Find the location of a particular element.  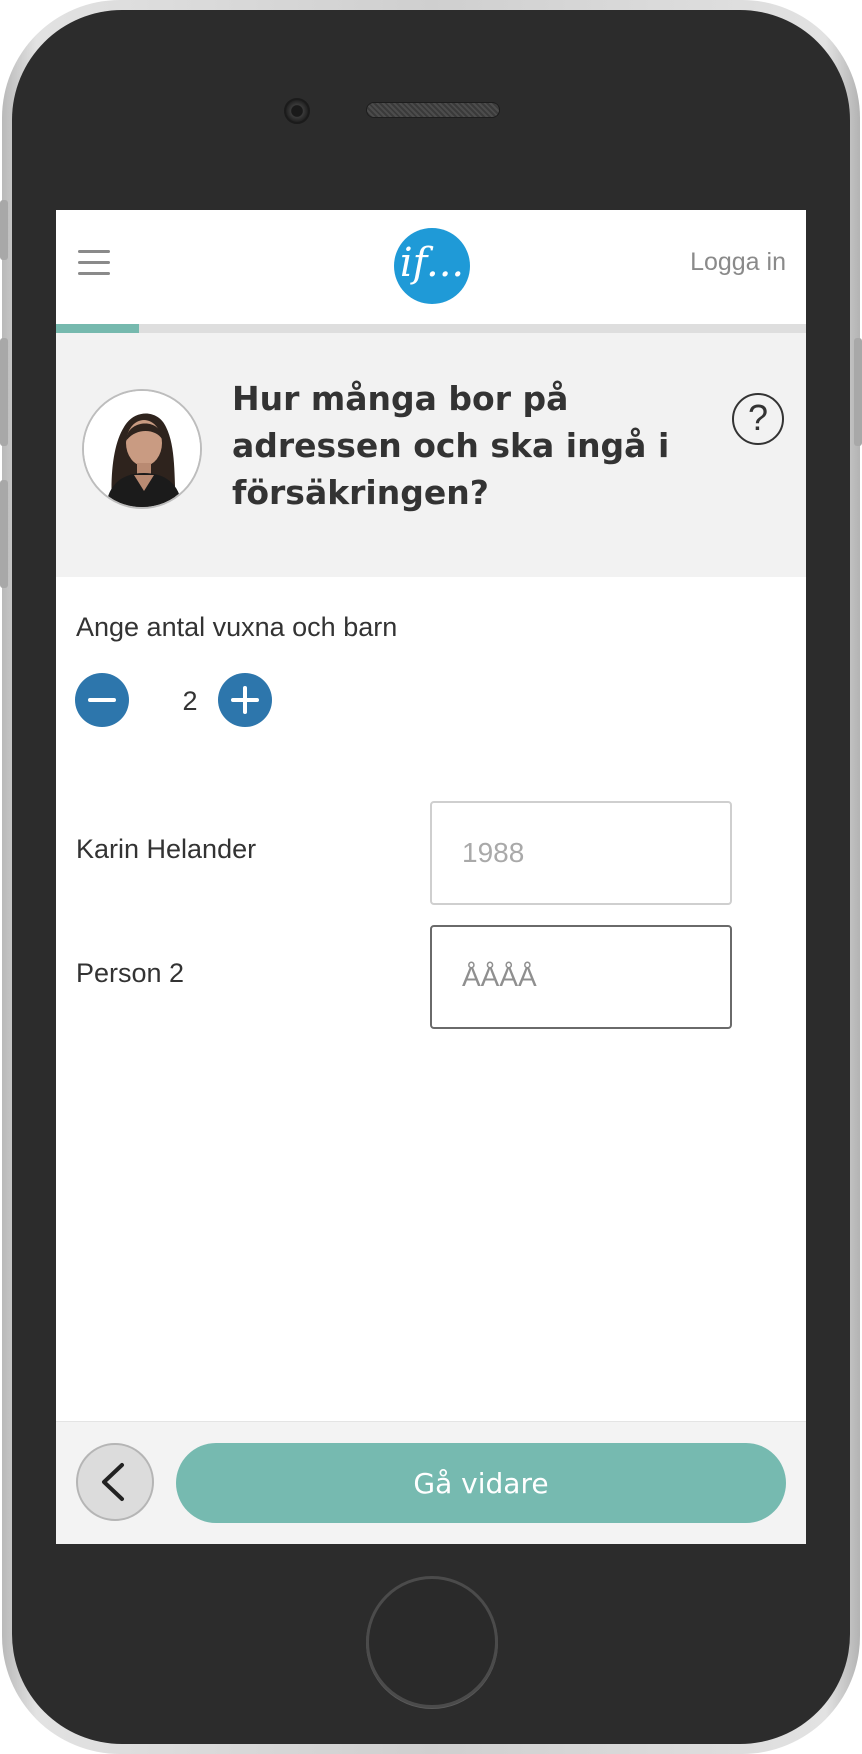

person-1-birth-year-input is located at coordinates (581, 853).